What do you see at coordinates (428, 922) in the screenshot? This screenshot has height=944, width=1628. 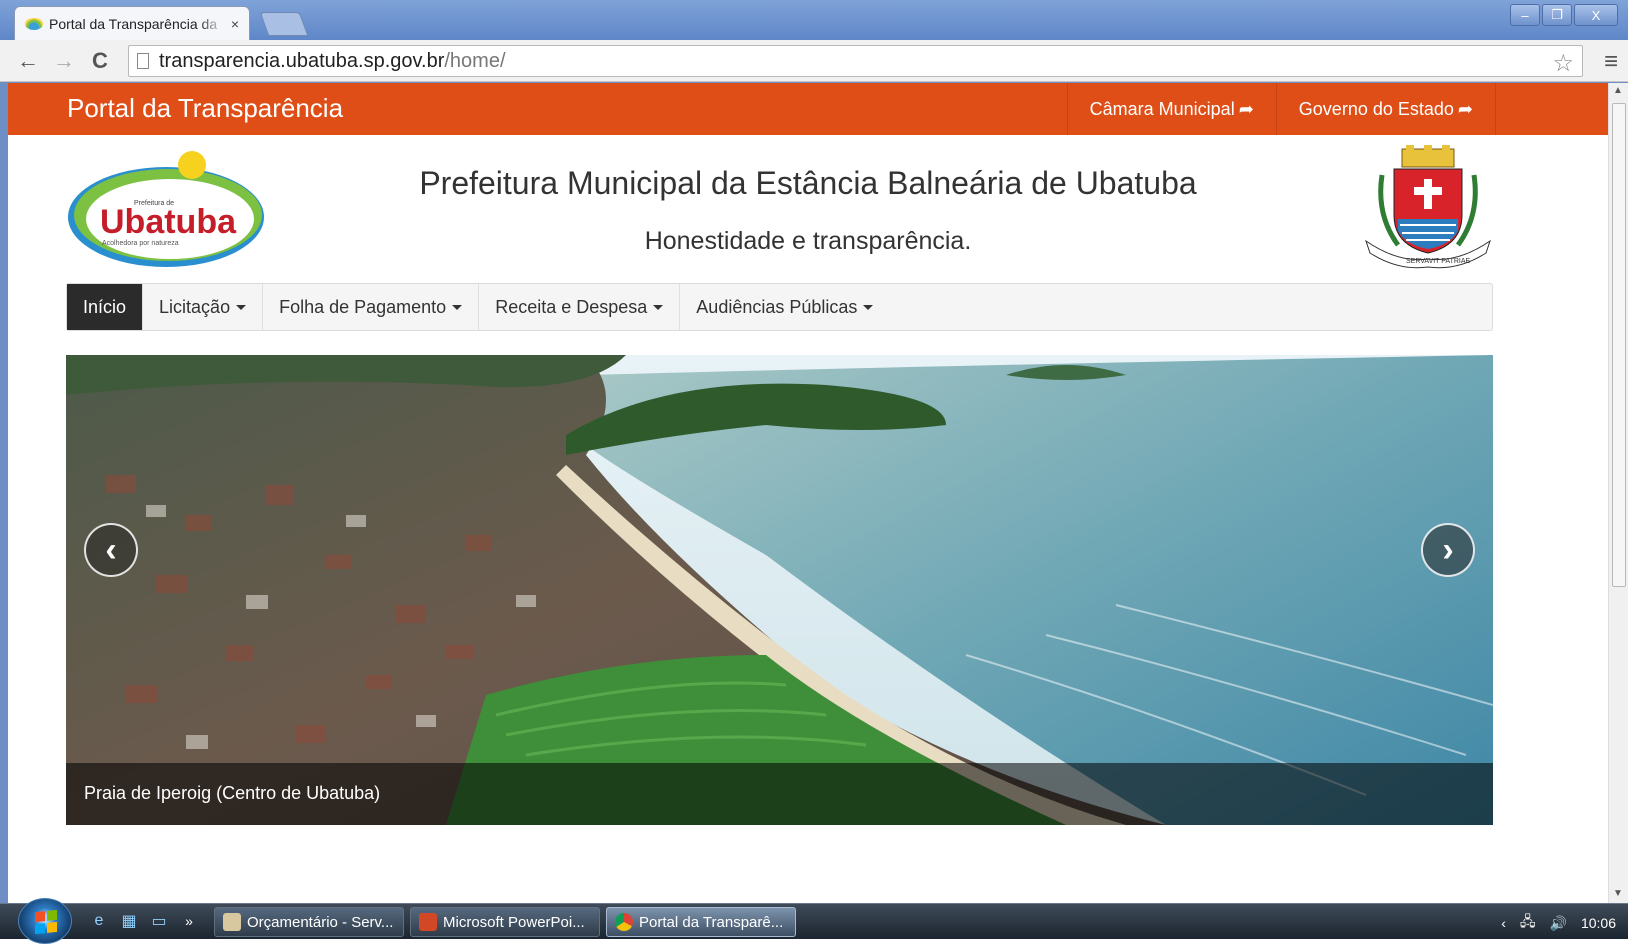 I see `powerpoint-icon` at bounding box center [428, 922].